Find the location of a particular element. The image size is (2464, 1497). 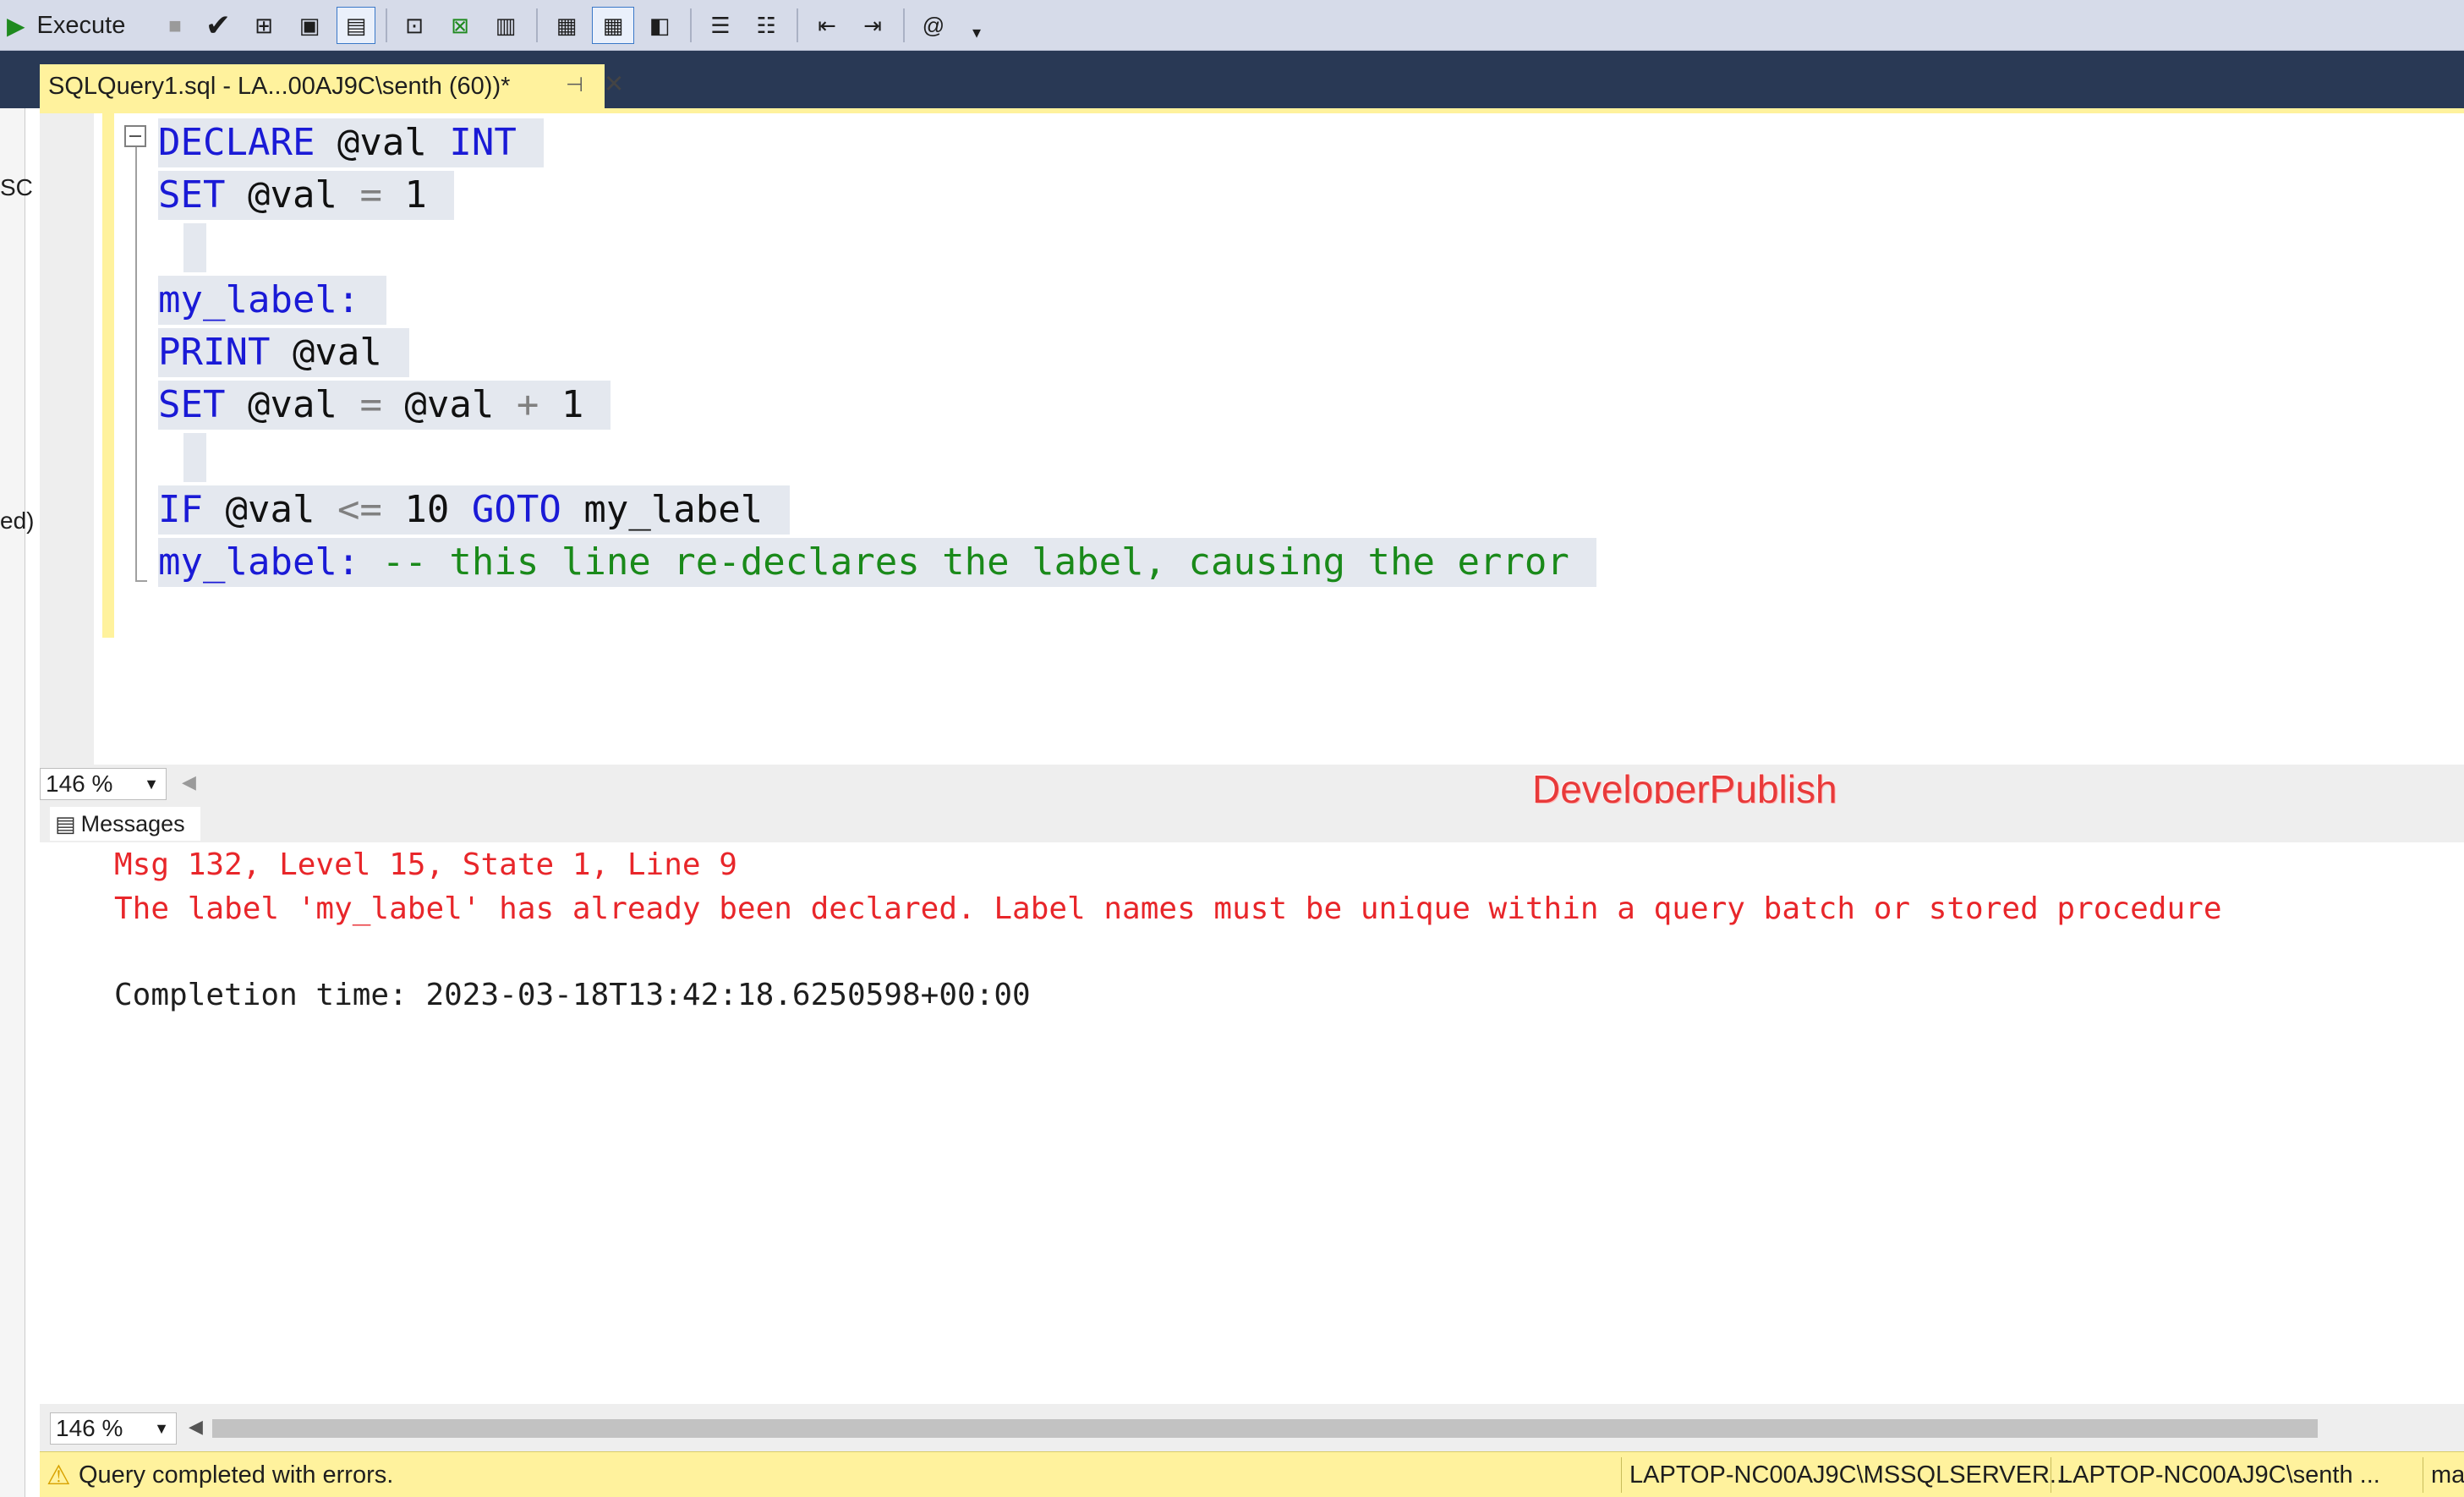

code-line: IF @val <= 10 GOTO my_label is located at coordinates (474, 510).